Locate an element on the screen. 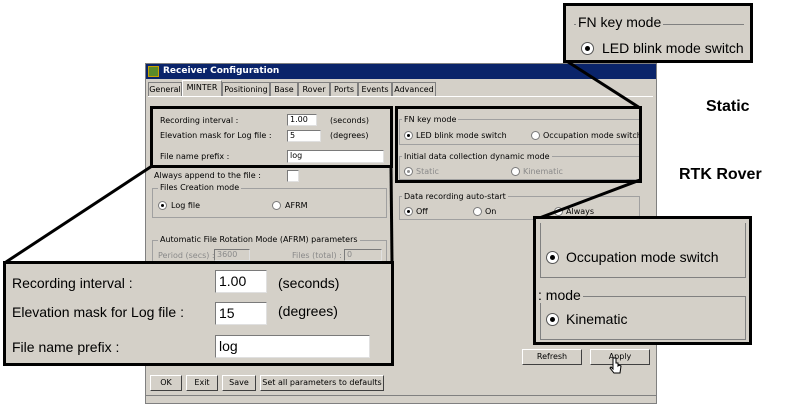  callout-occupation-radio is located at coordinates (552, 257).